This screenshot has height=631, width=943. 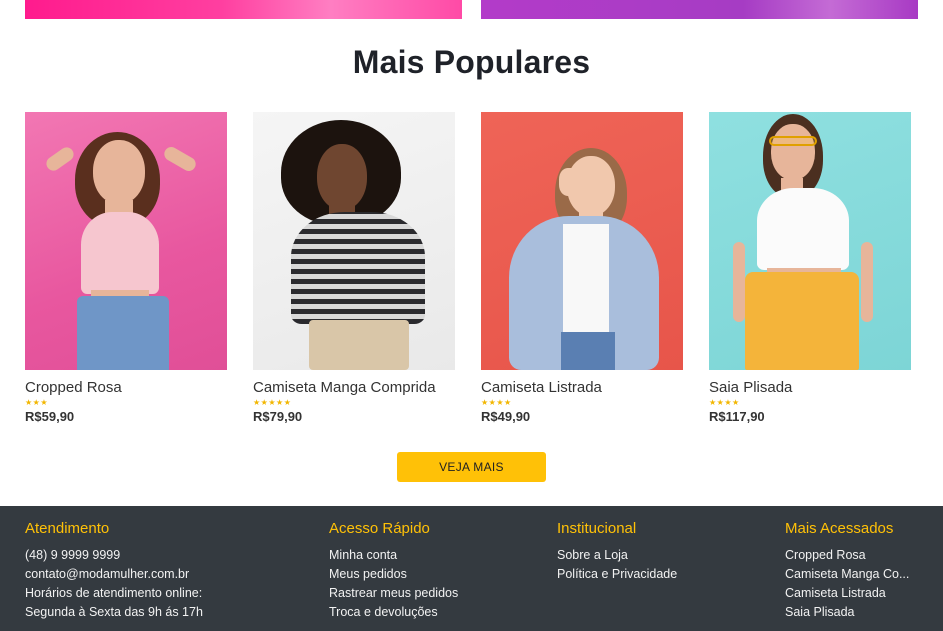 I want to click on footer-link-troca-devolucoes: Troca e devoluções, so click(x=383, y=612).